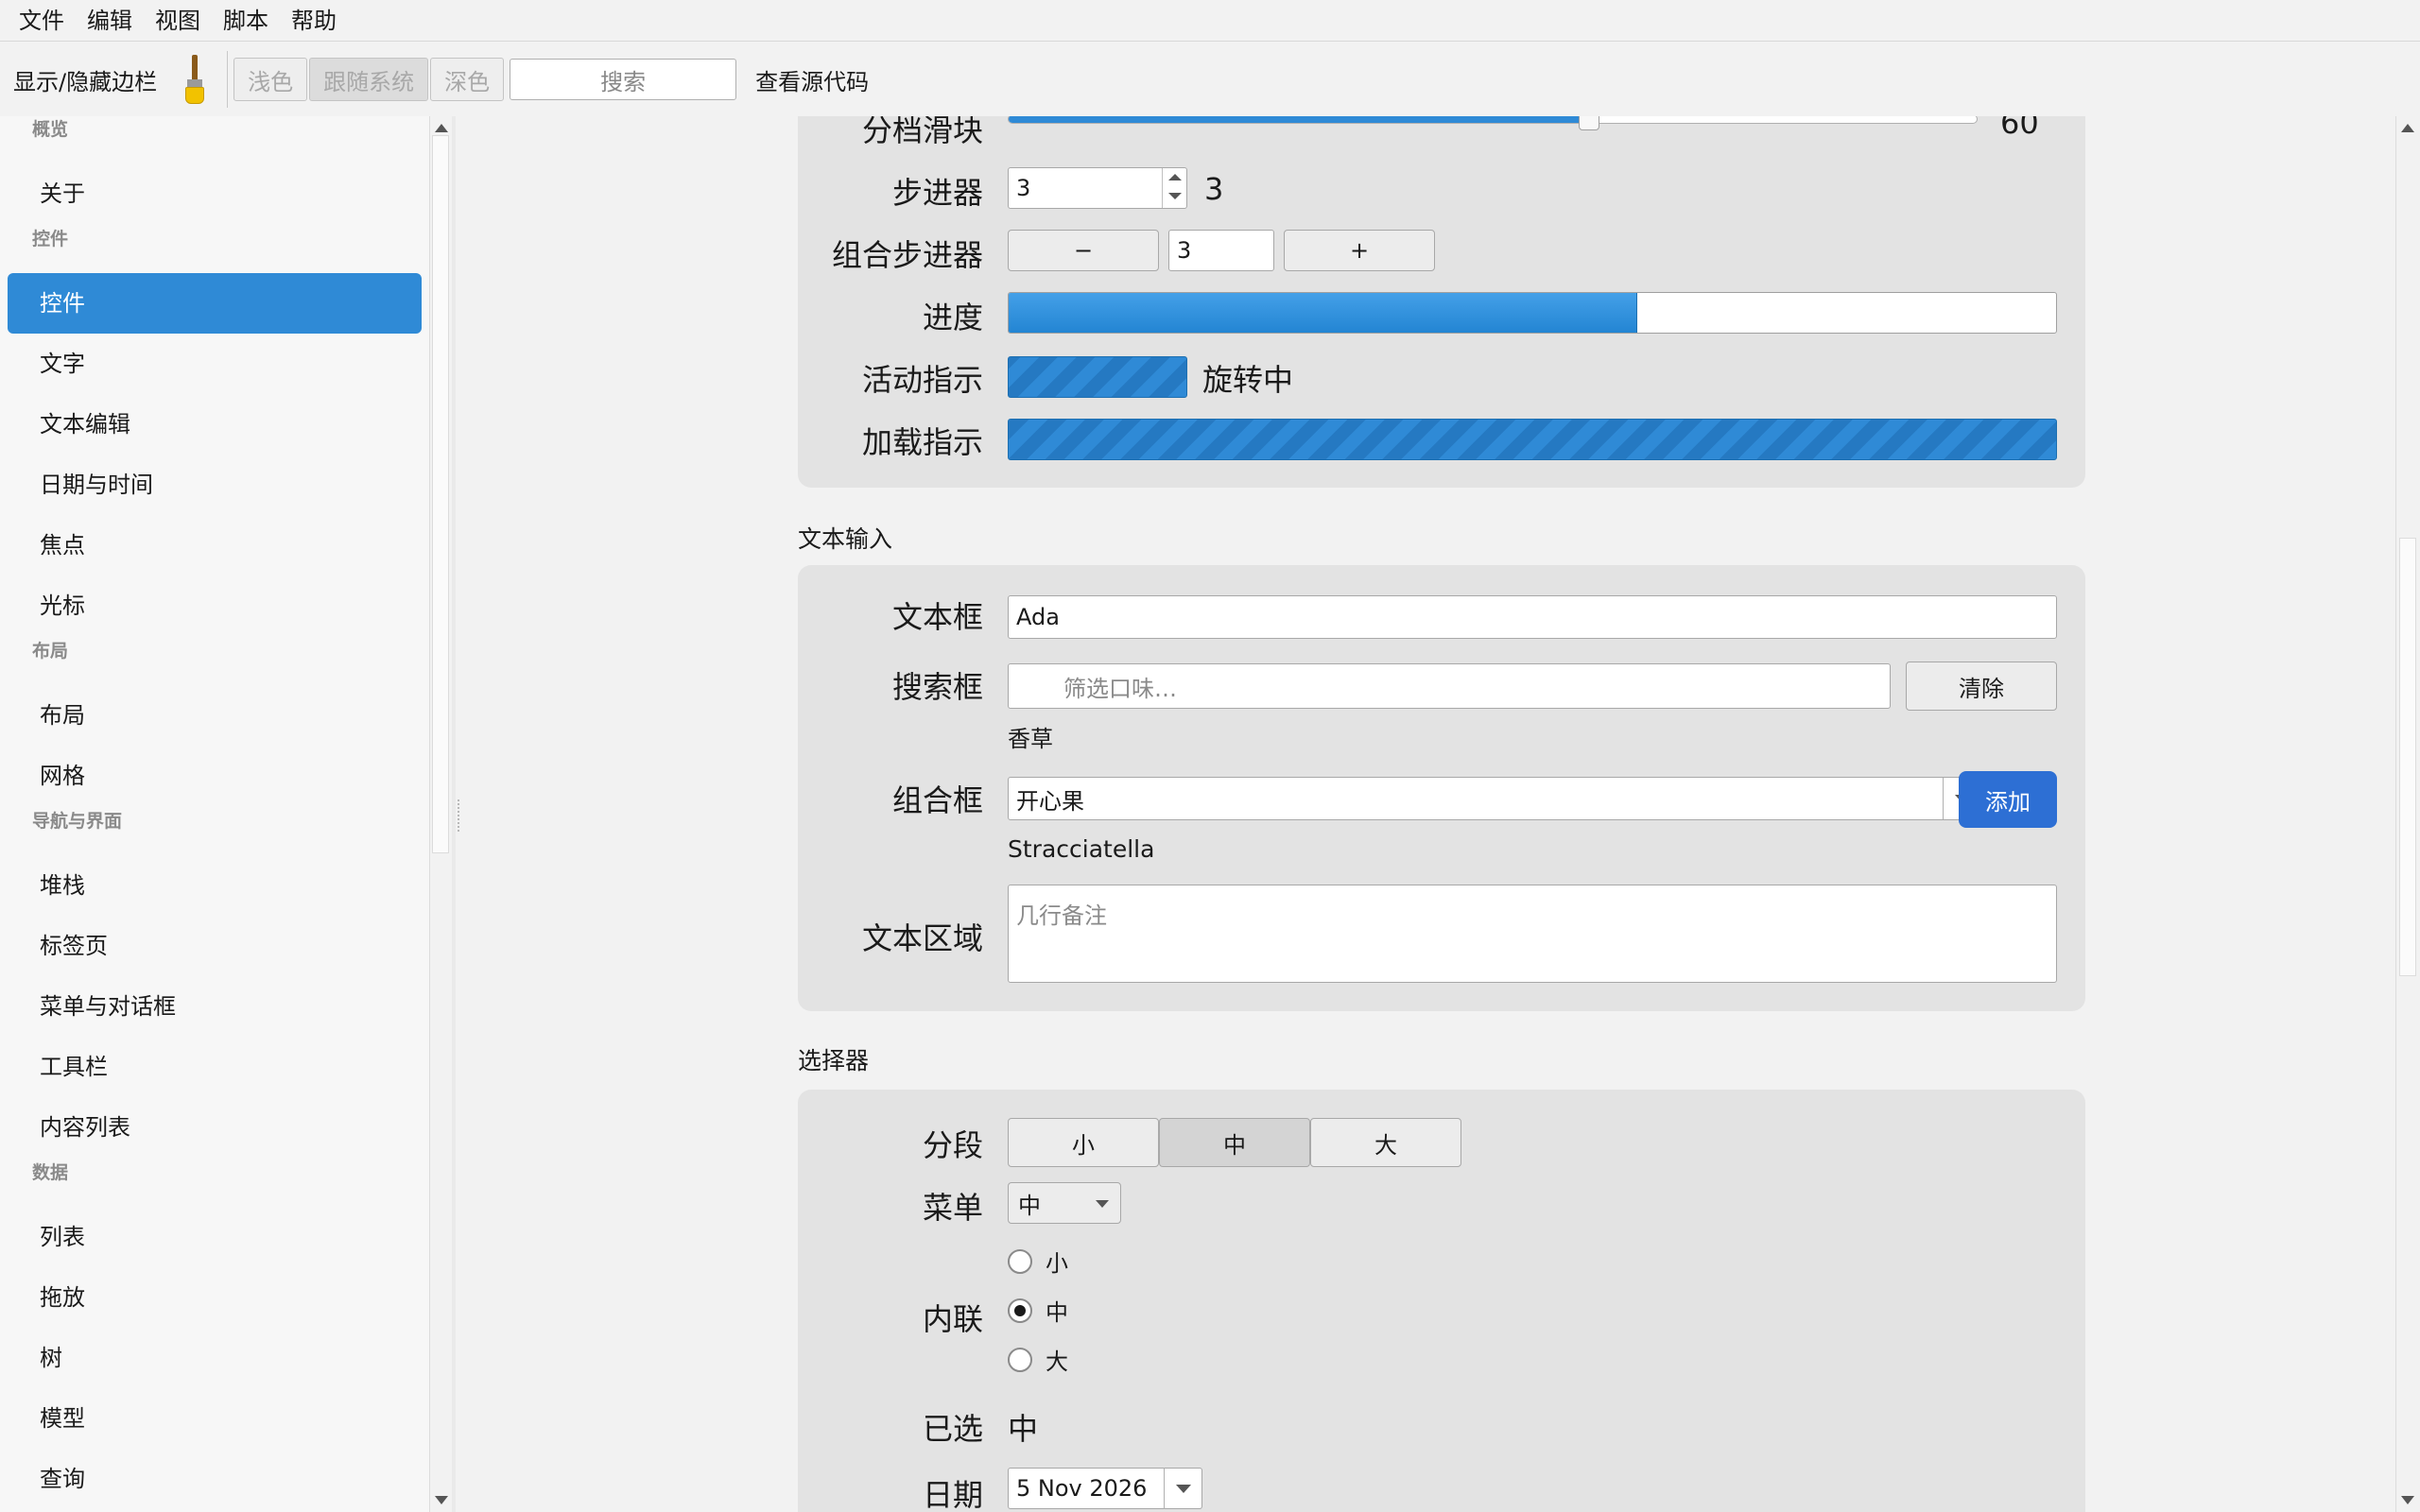  Describe the element at coordinates (1182, 1488) in the screenshot. I see `date-dropdown-button` at that location.